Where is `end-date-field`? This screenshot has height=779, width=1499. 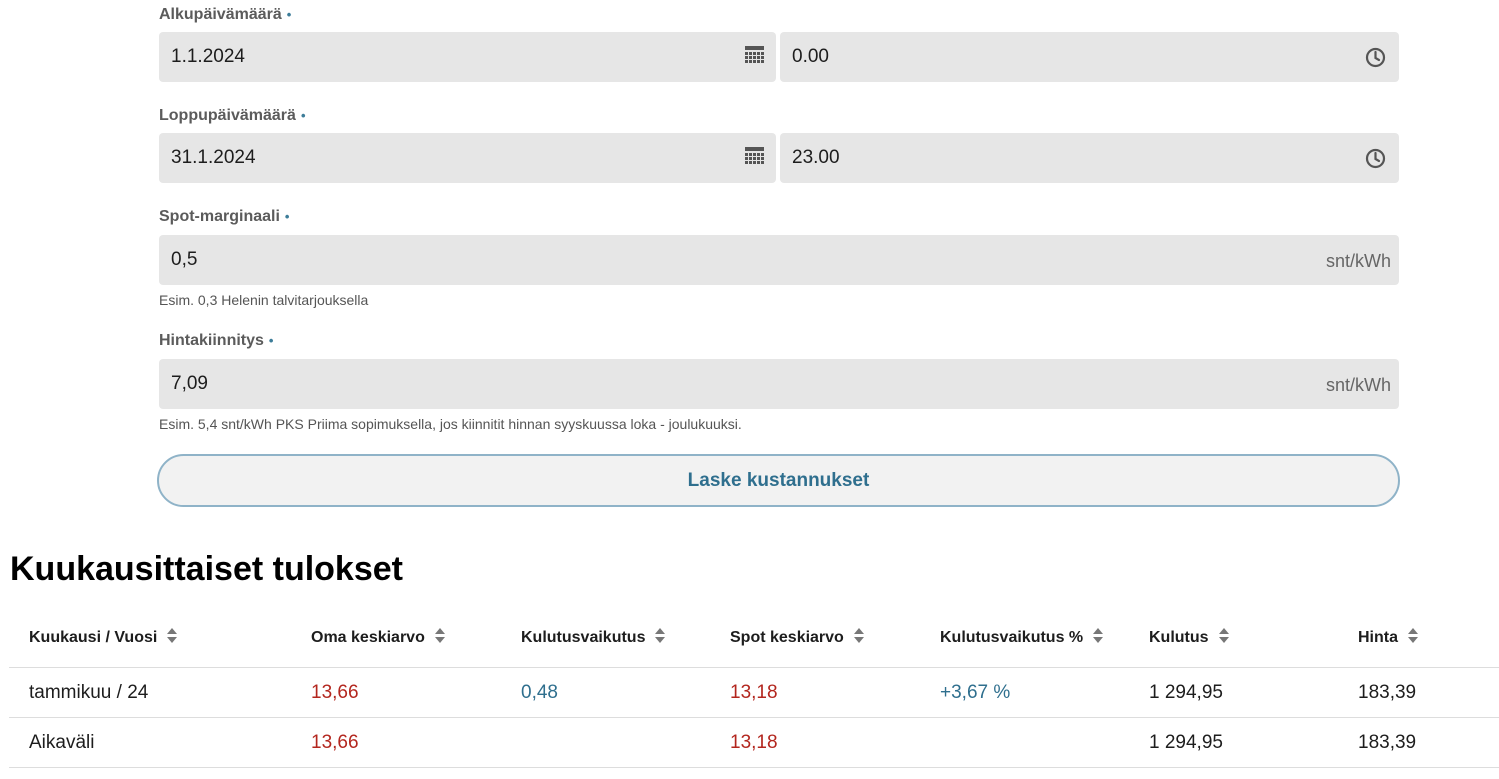
end-date-field is located at coordinates (467, 158).